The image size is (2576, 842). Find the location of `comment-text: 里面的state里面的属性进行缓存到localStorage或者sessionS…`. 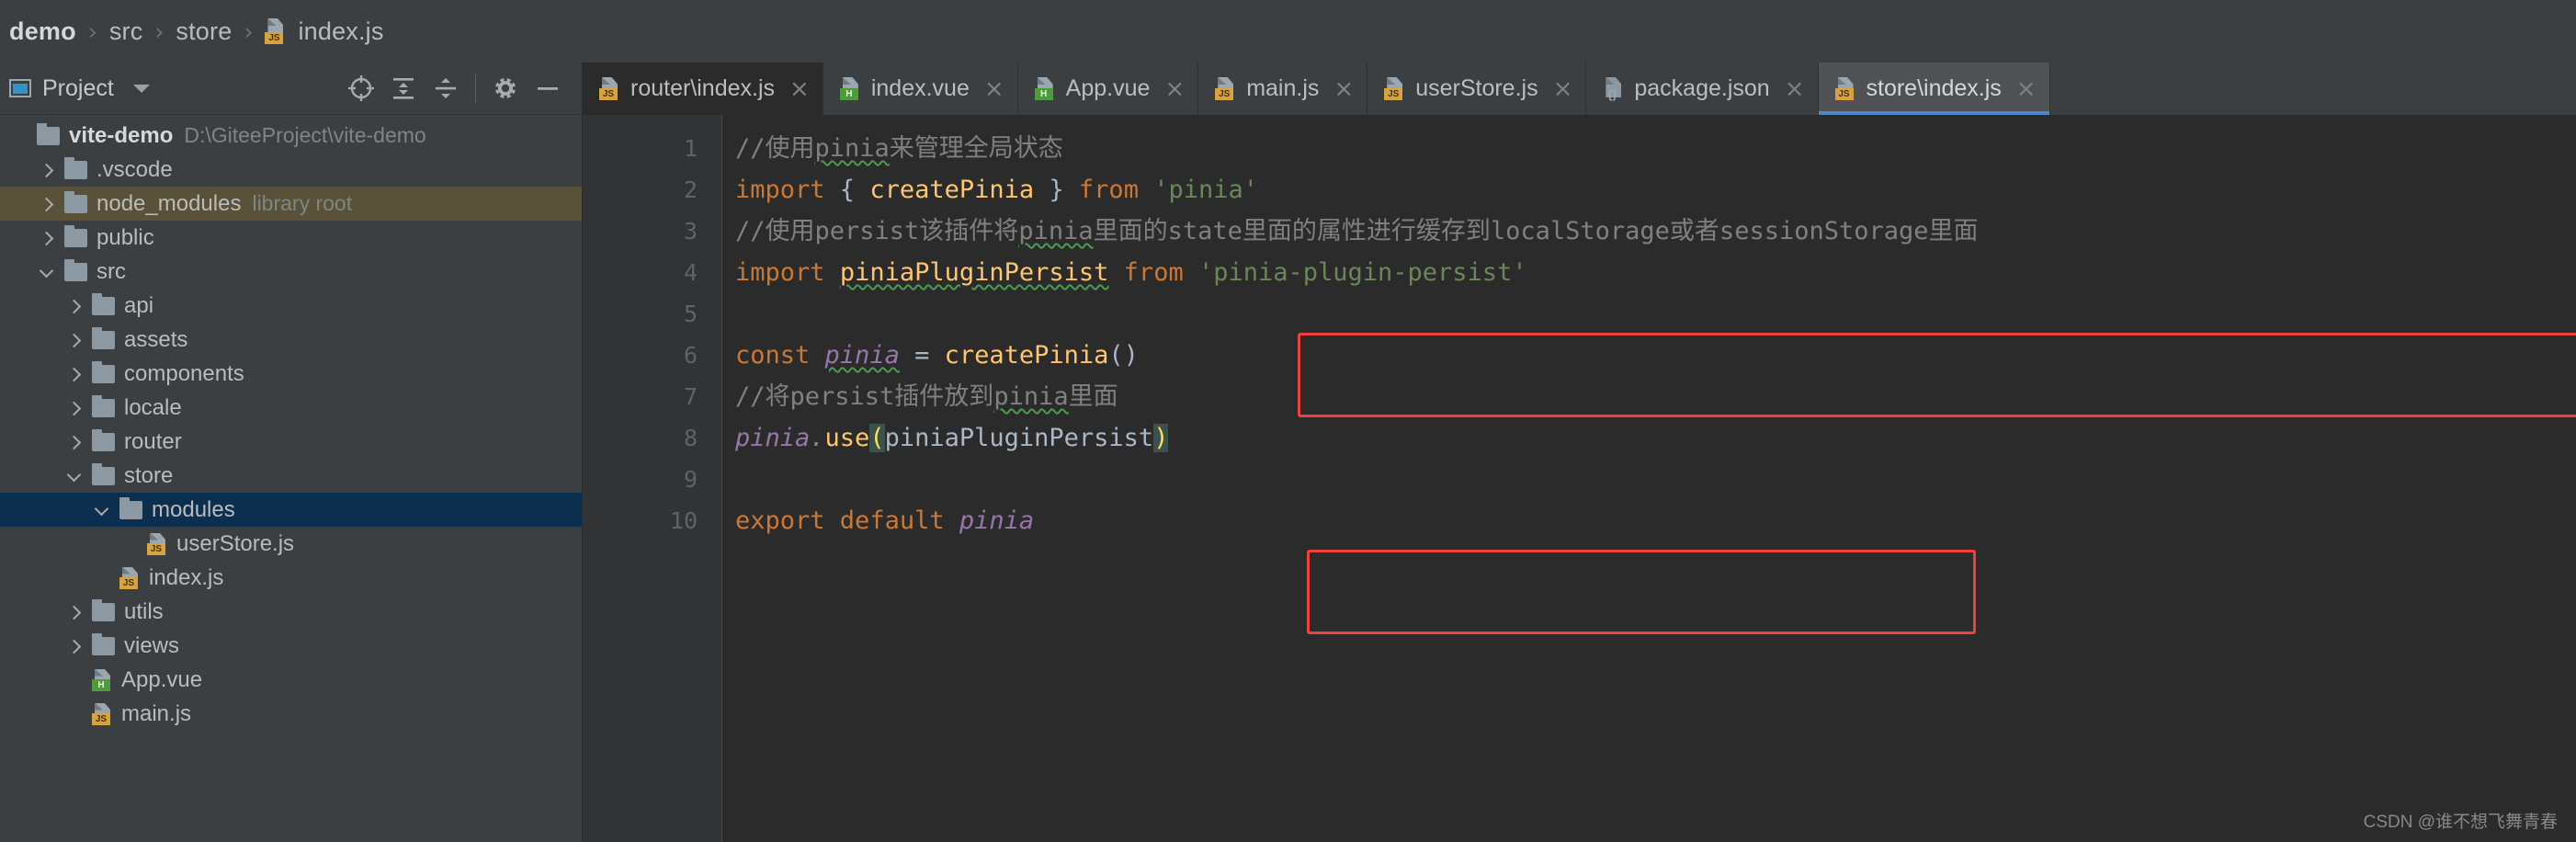

comment-text: 里面的state里面的属性进行缓存到localStorage或者sessionS… is located at coordinates (1536, 231).